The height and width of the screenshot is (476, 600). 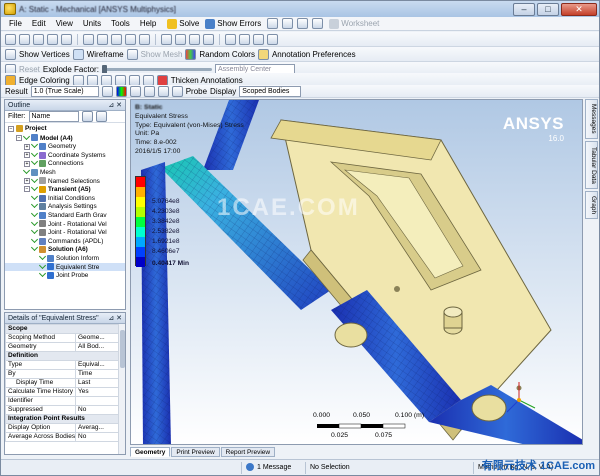 I want to click on tab-graph: Graph, so click(x=591, y=205).